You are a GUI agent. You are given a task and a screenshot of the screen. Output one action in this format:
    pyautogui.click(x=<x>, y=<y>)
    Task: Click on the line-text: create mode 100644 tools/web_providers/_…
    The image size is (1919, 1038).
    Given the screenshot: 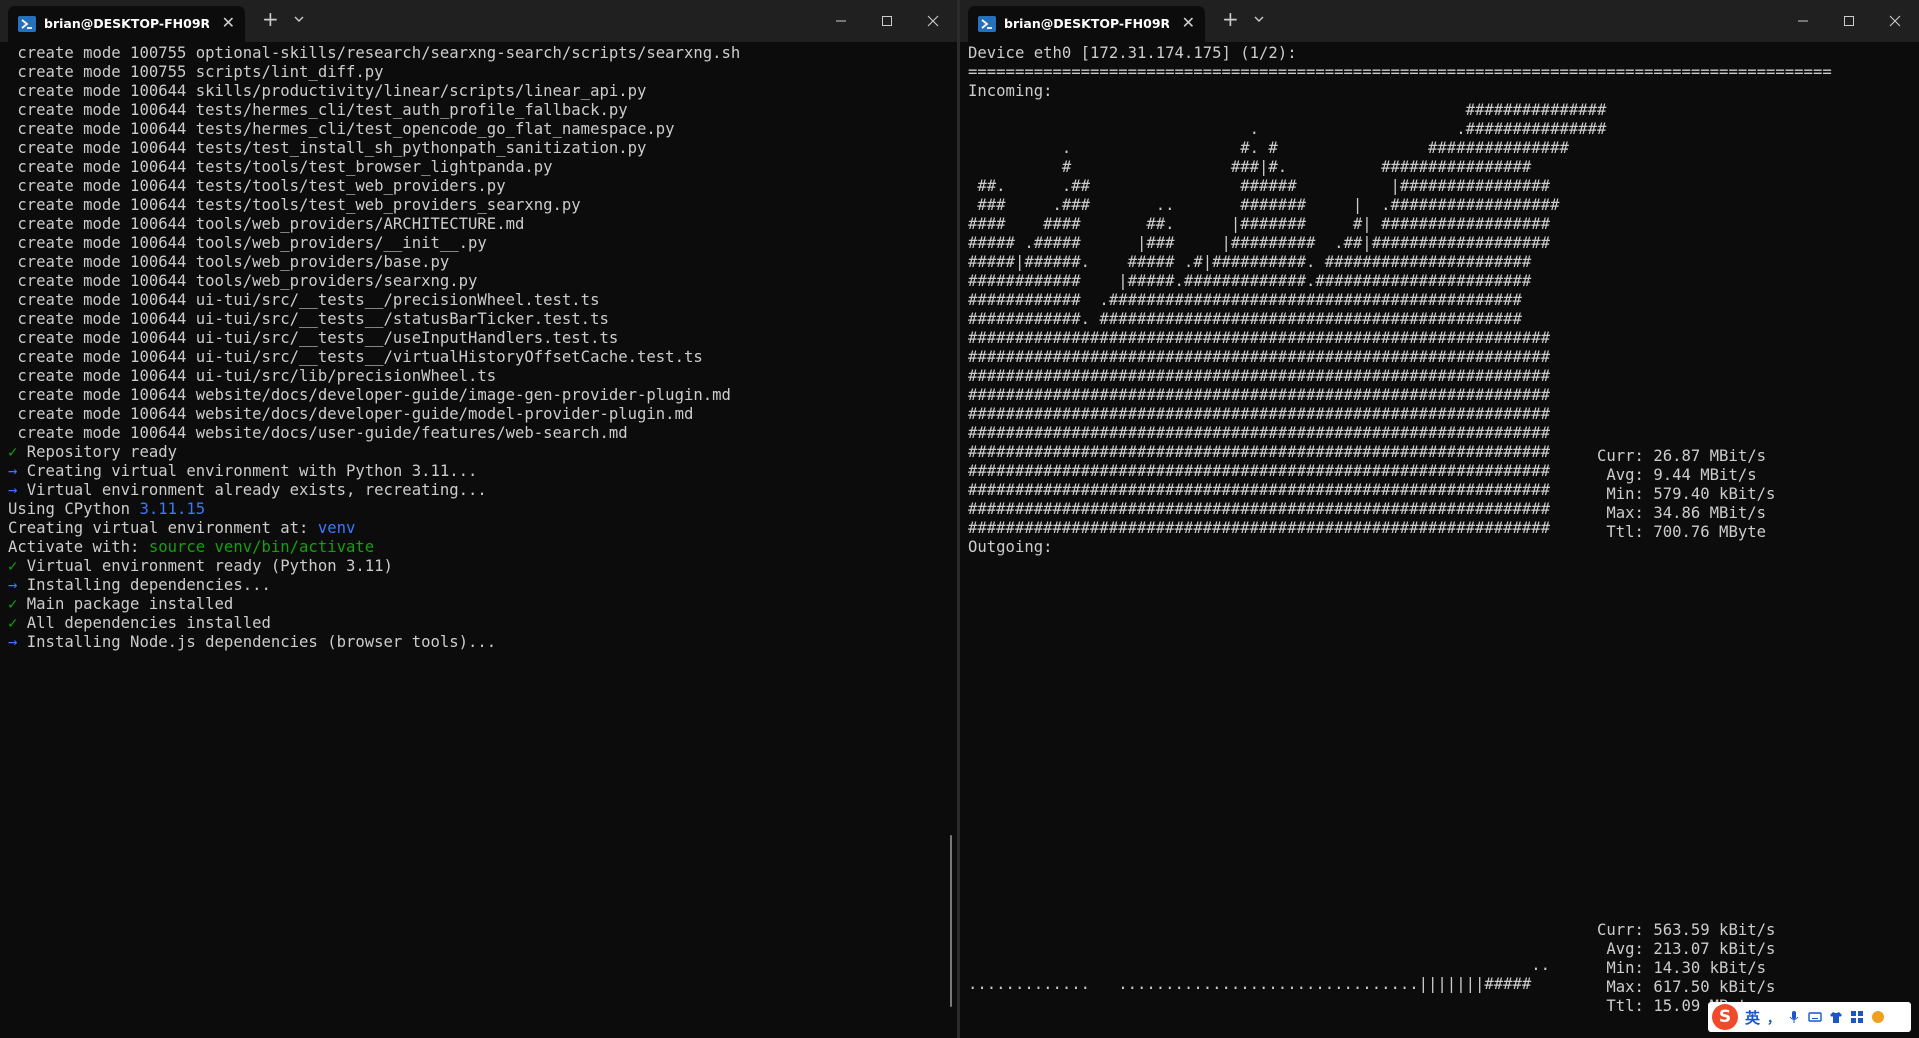 What is the action you would take?
    pyautogui.click(x=252, y=243)
    